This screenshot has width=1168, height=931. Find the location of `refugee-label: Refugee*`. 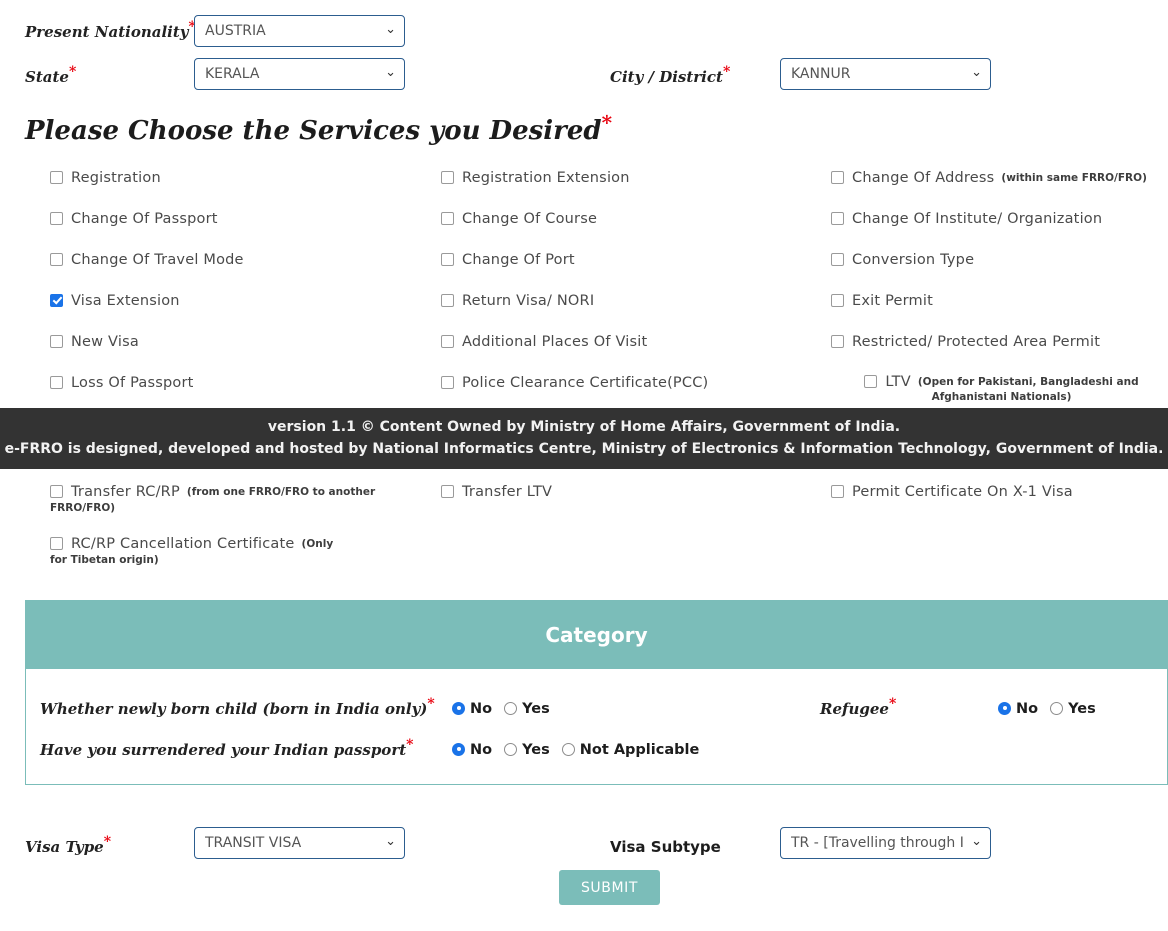

refugee-label: Refugee* is located at coordinates (858, 707).